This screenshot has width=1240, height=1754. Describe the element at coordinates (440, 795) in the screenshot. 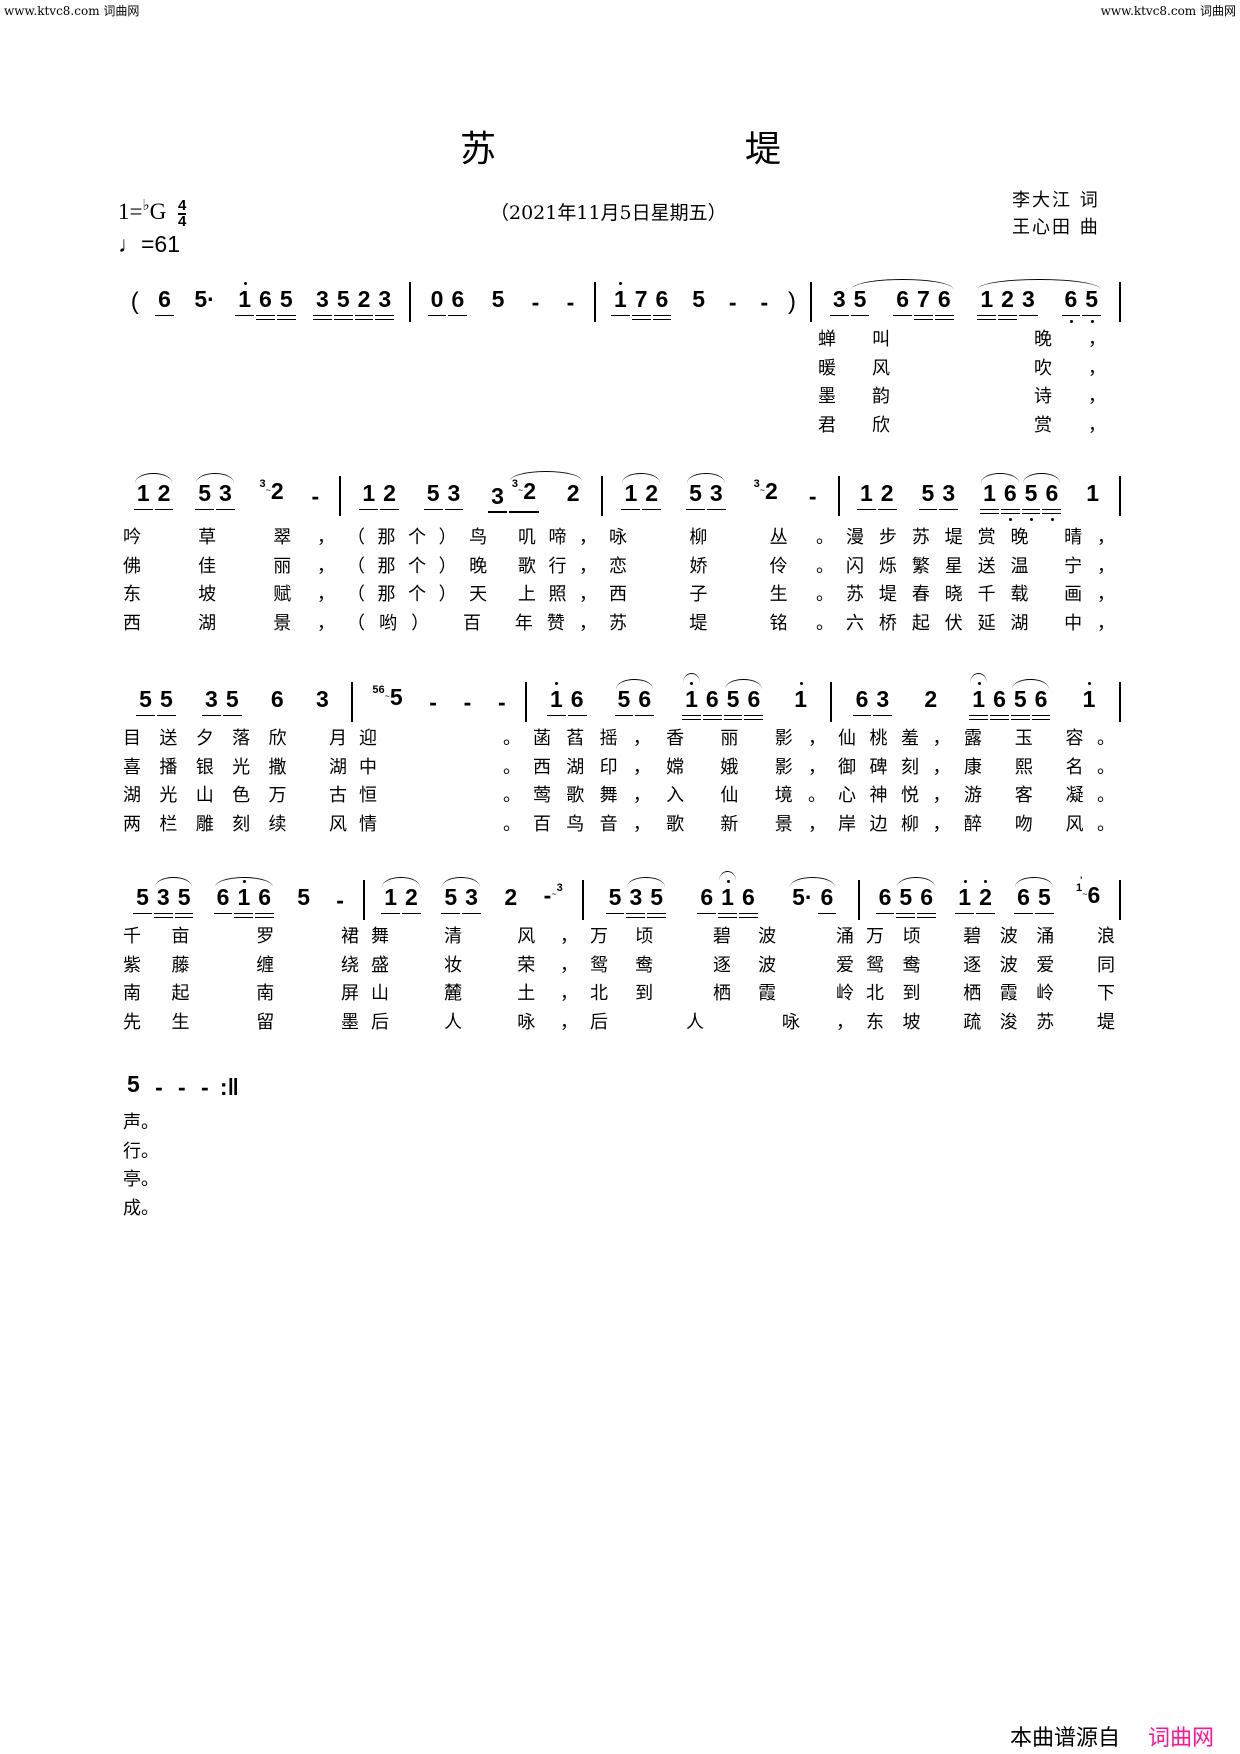

I see `lyric-line: 恒。` at that location.